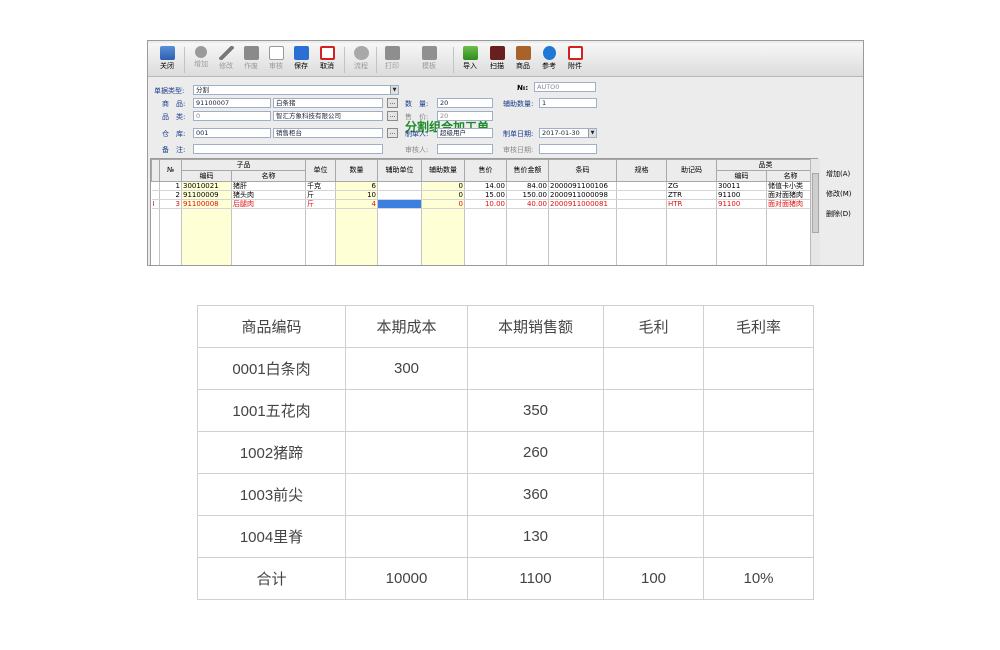 The image size is (1000, 650). What do you see at coordinates (206, 195) in the screenshot?
I see `cell-code: 91100009` at bounding box center [206, 195].